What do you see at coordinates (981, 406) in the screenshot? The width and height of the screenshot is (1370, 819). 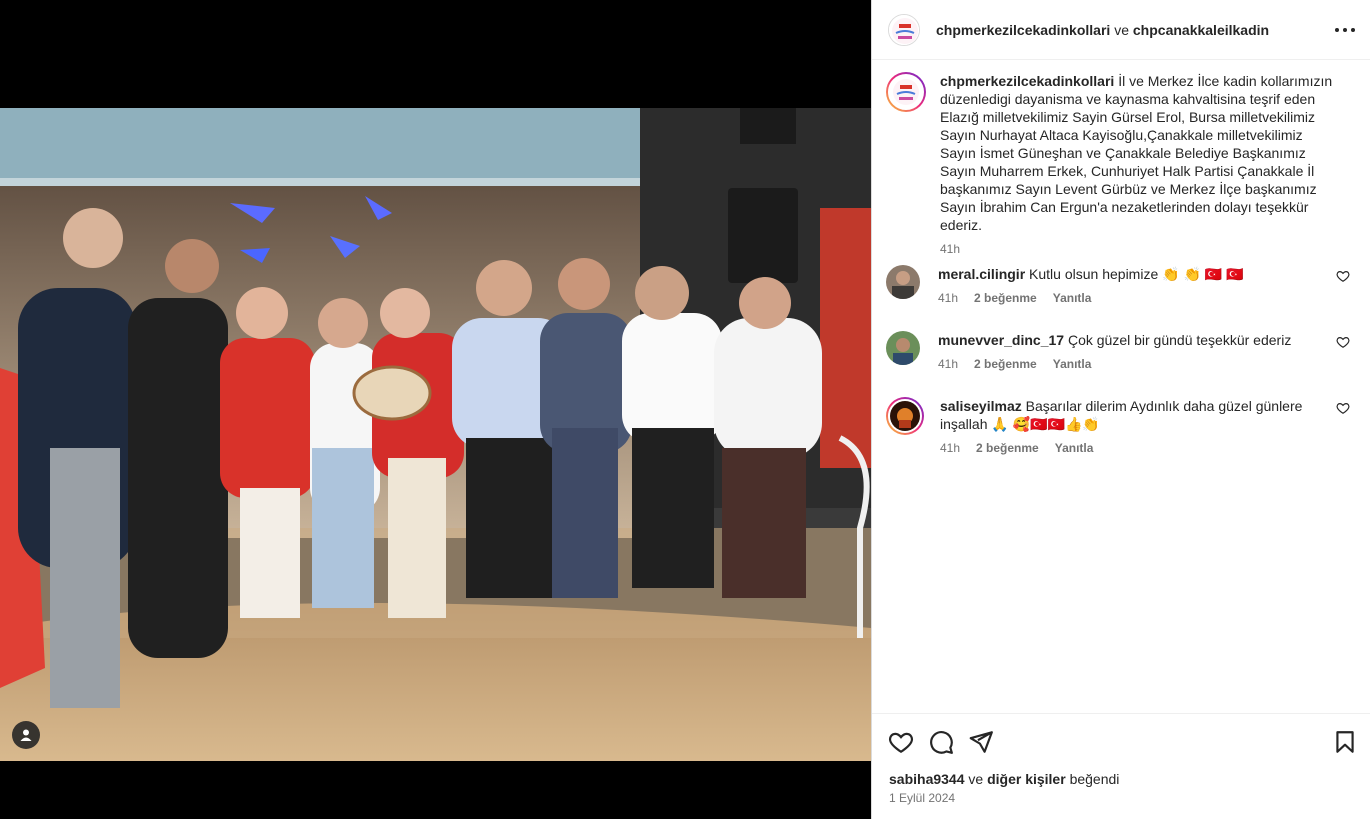 I see `comment-username: saliseyilmaz` at bounding box center [981, 406].